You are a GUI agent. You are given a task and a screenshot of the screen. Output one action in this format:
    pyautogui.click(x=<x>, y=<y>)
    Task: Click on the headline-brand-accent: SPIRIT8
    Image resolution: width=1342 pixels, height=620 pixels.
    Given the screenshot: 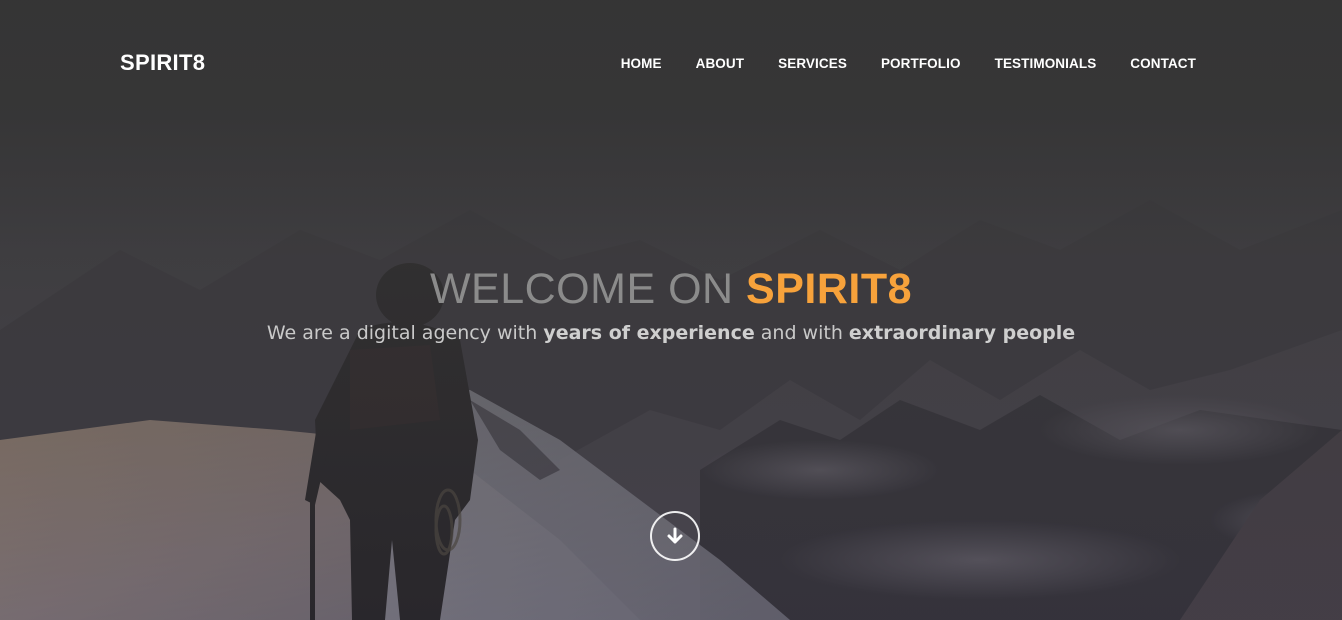 What is the action you would take?
    pyautogui.click(x=829, y=289)
    